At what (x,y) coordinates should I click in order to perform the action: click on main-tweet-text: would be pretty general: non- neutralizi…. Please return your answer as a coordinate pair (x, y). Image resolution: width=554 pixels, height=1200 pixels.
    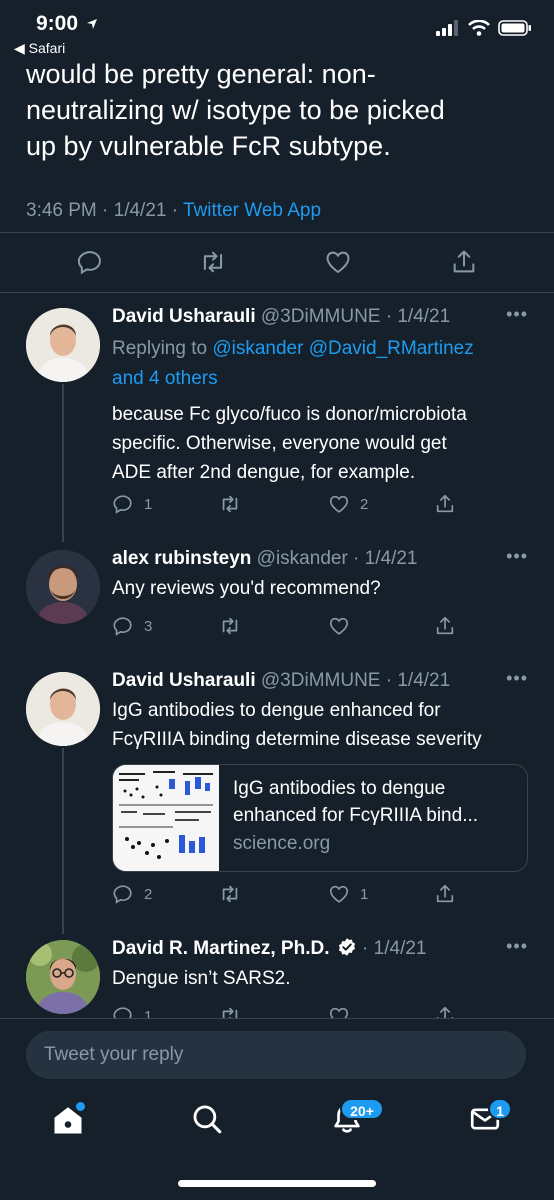
    Looking at the image, I should click on (276, 110).